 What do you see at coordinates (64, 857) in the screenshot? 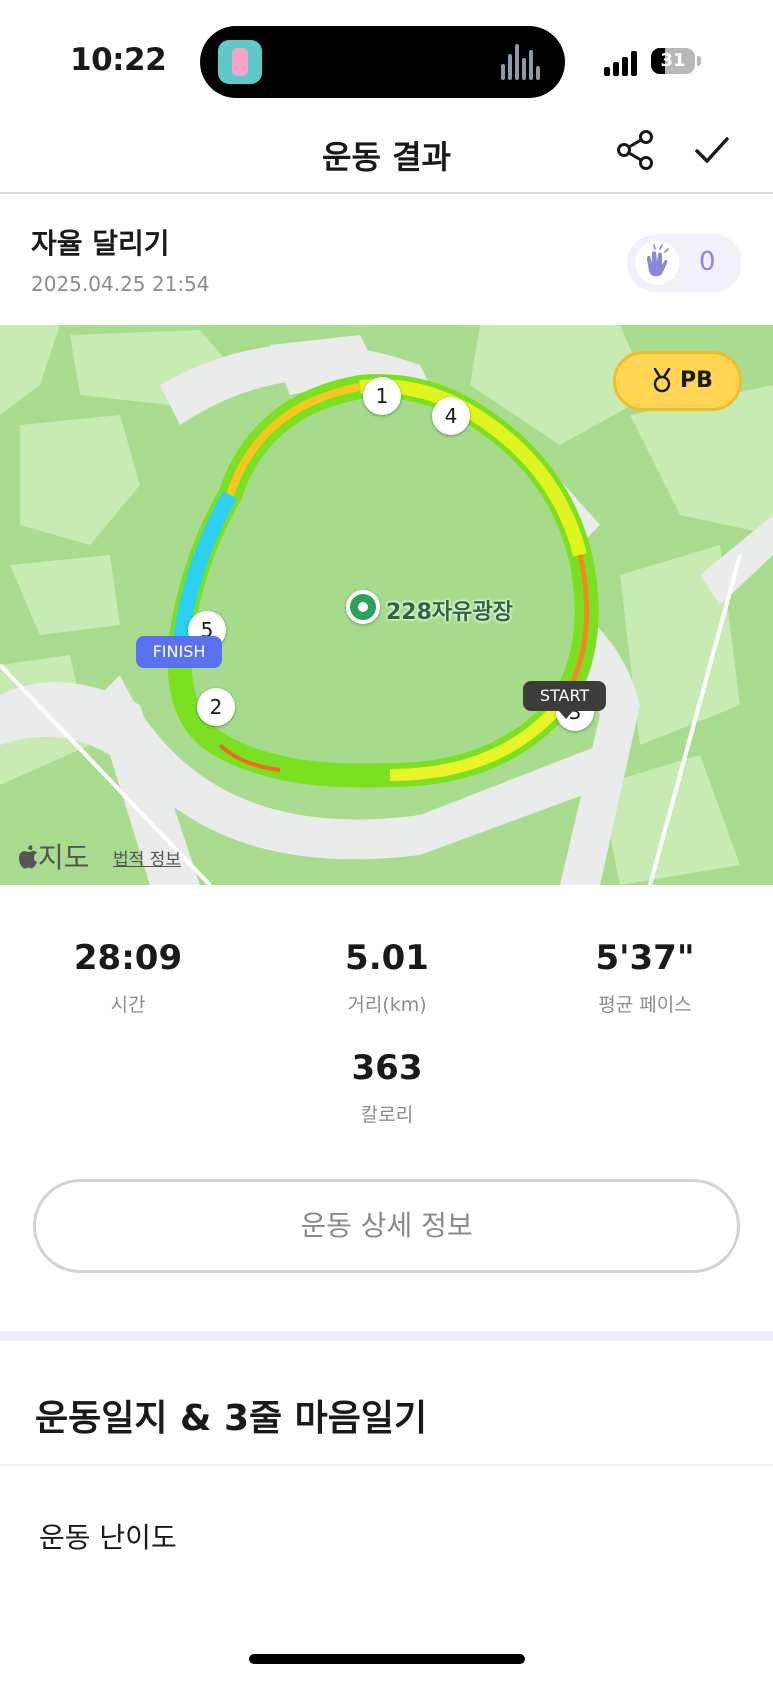
I see `maps-label: 지도` at bounding box center [64, 857].